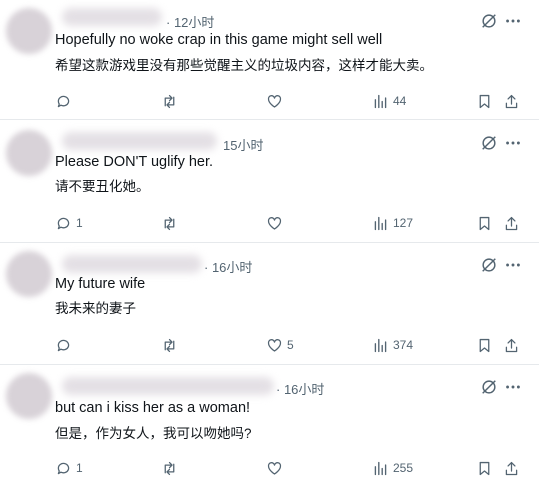 This screenshot has height=490, width=539. I want to click on views-button: 255, so click(392, 468).